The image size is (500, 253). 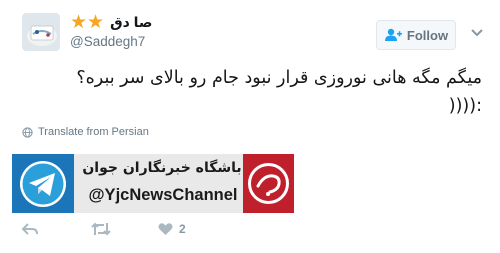 I want to click on author-name-row: ★★ صا دق, so click(x=111, y=22).